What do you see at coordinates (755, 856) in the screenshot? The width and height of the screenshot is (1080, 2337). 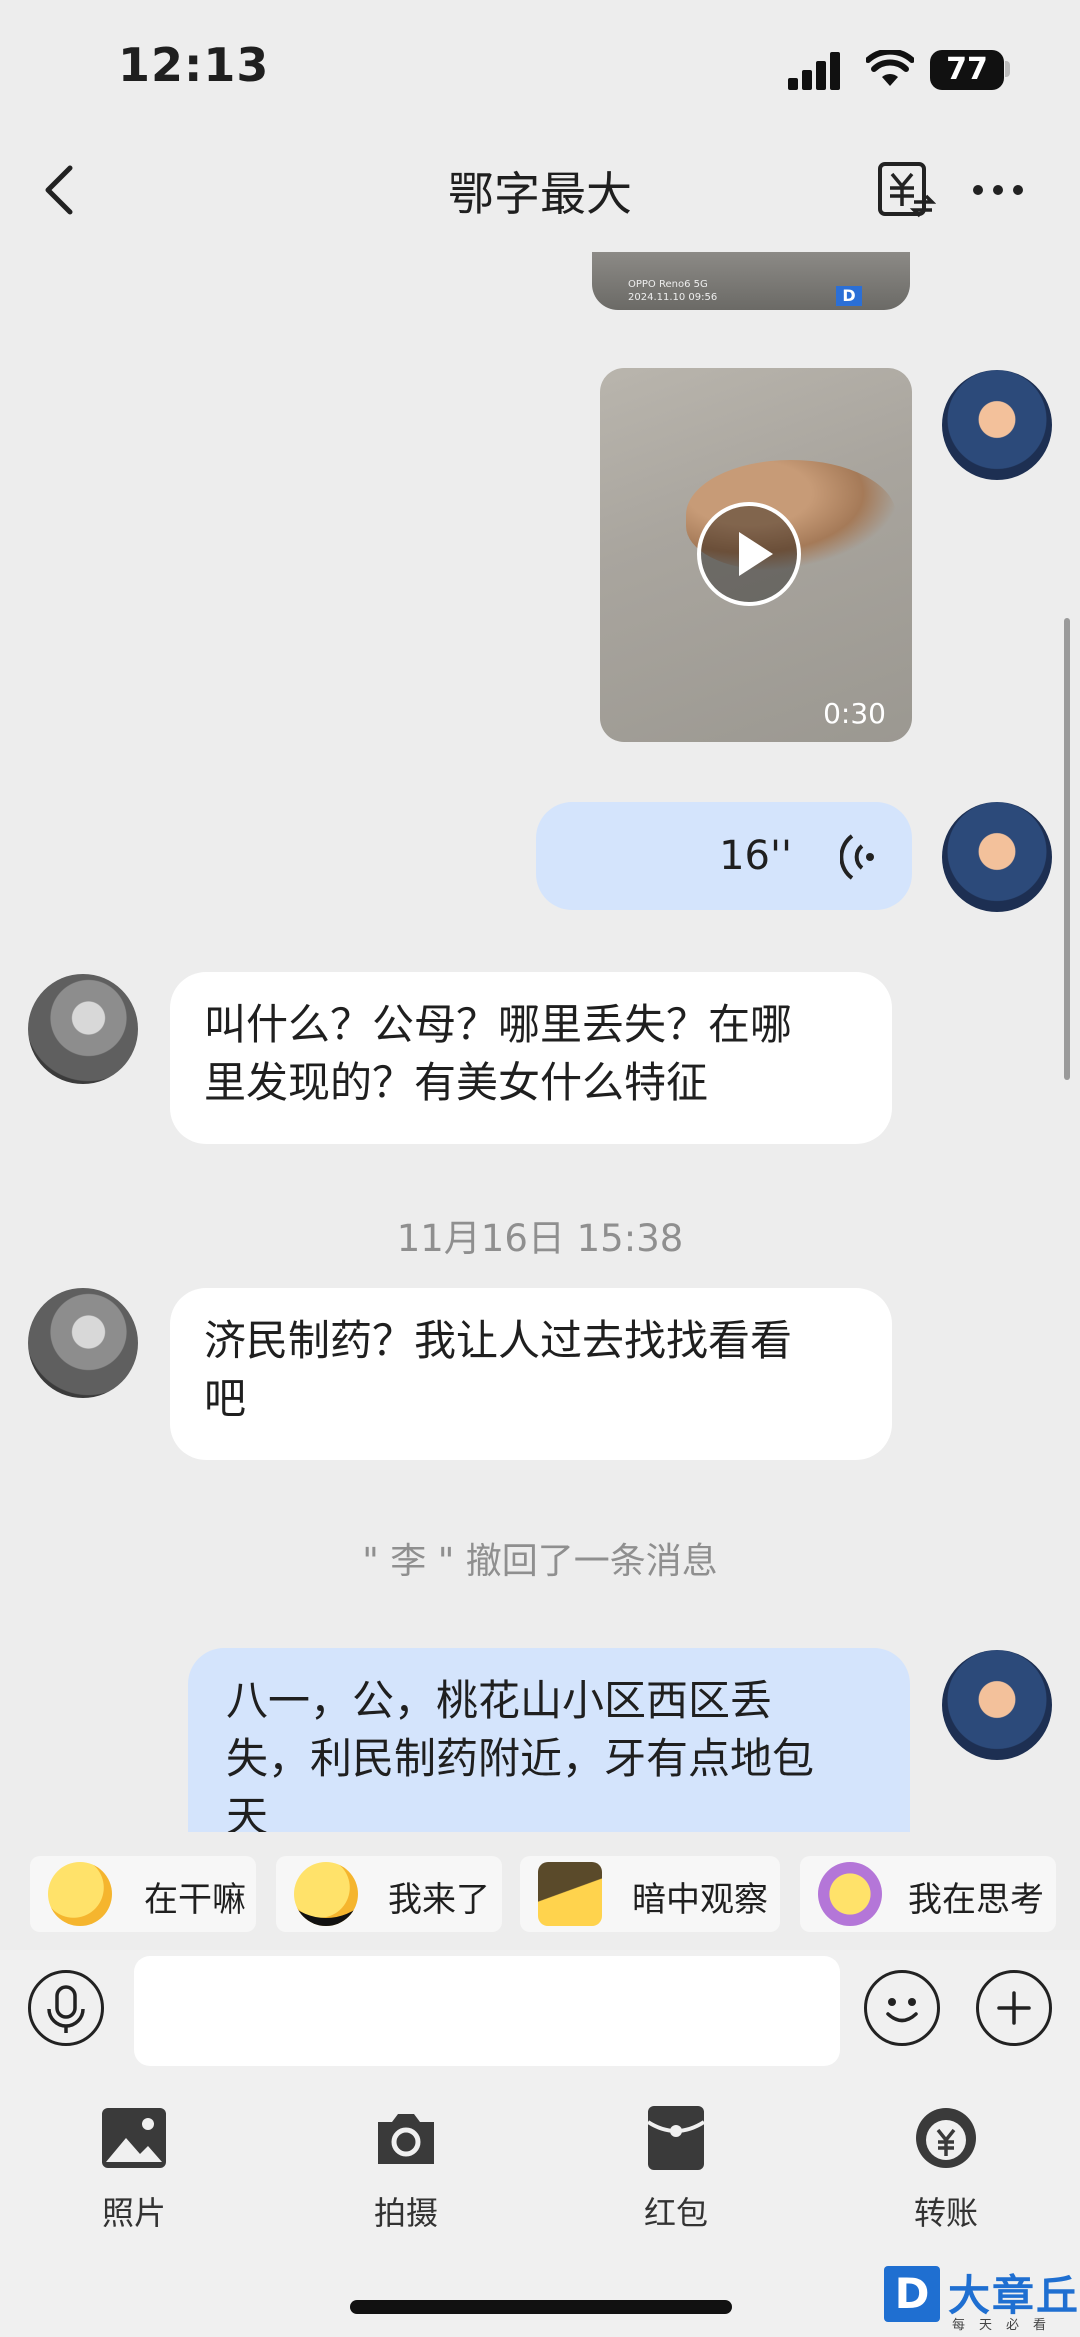 I see `voice-duration: 16''` at bounding box center [755, 856].